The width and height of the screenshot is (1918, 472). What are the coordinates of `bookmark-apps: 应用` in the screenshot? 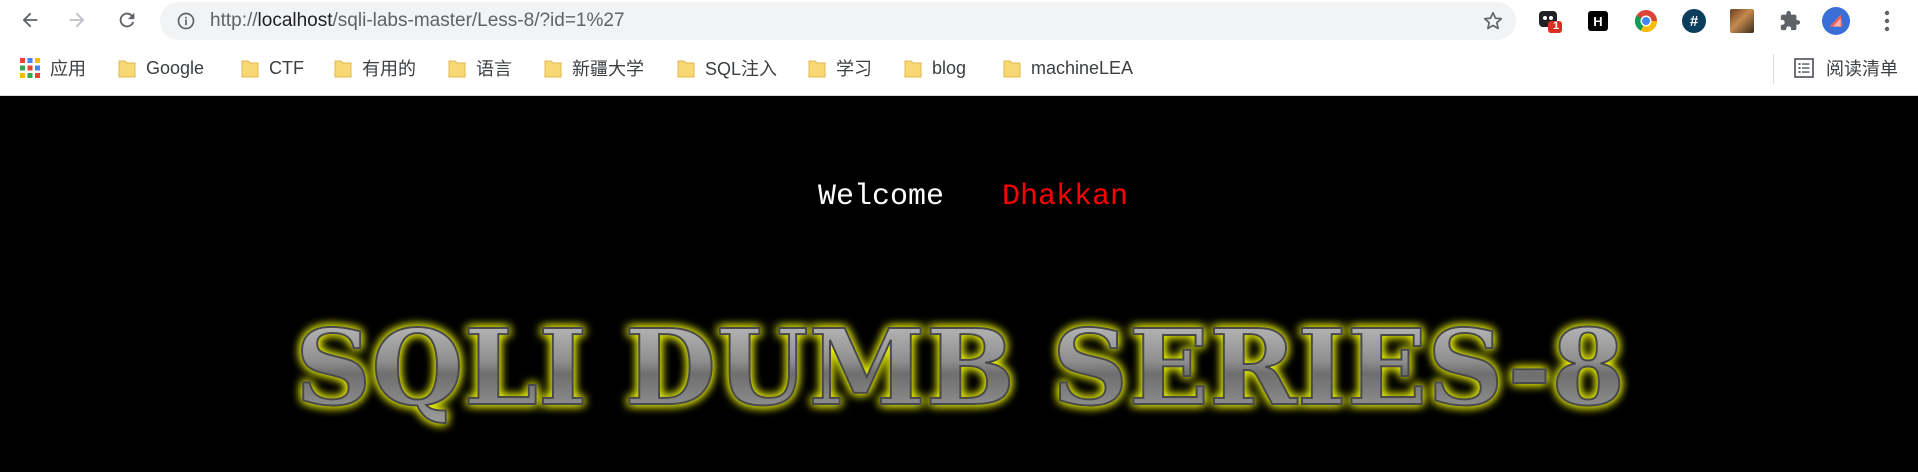 It's located at (53, 68).